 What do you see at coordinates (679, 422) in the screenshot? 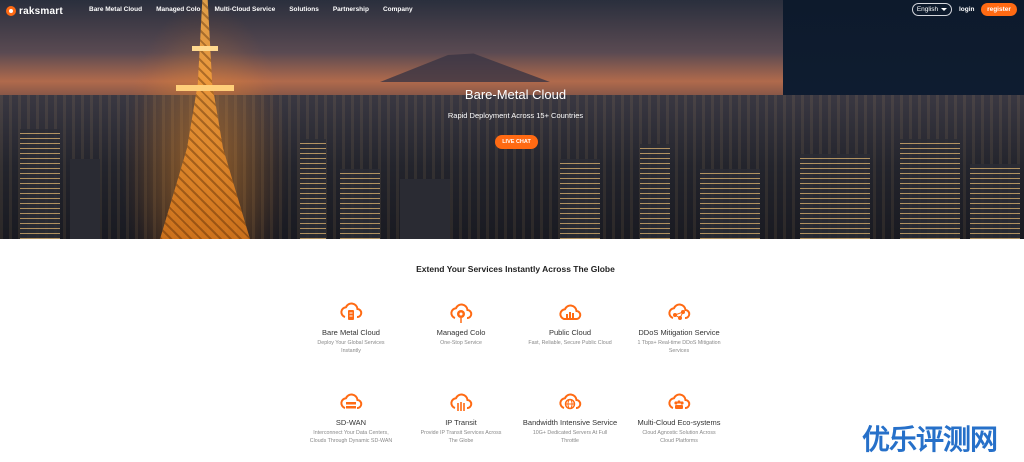
I see `service-name: Multi-Cloud Eco-systems` at bounding box center [679, 422].